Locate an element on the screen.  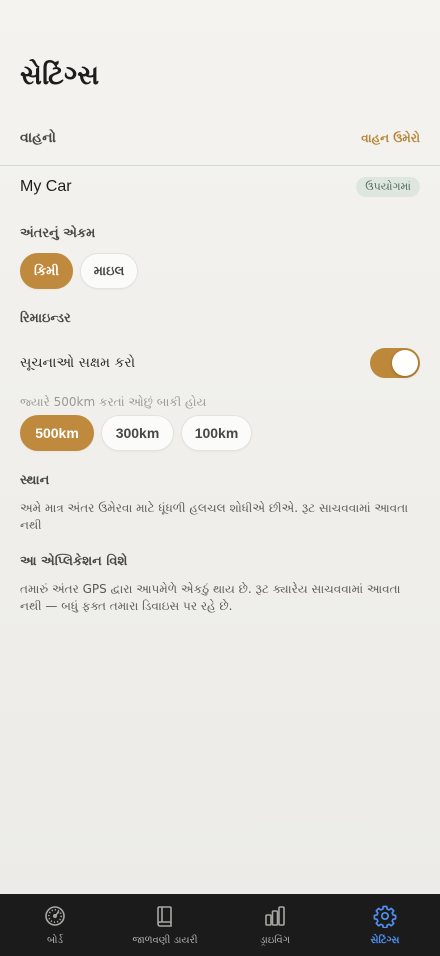
location-label: સ્થાન is located at coordinates (35, 480).